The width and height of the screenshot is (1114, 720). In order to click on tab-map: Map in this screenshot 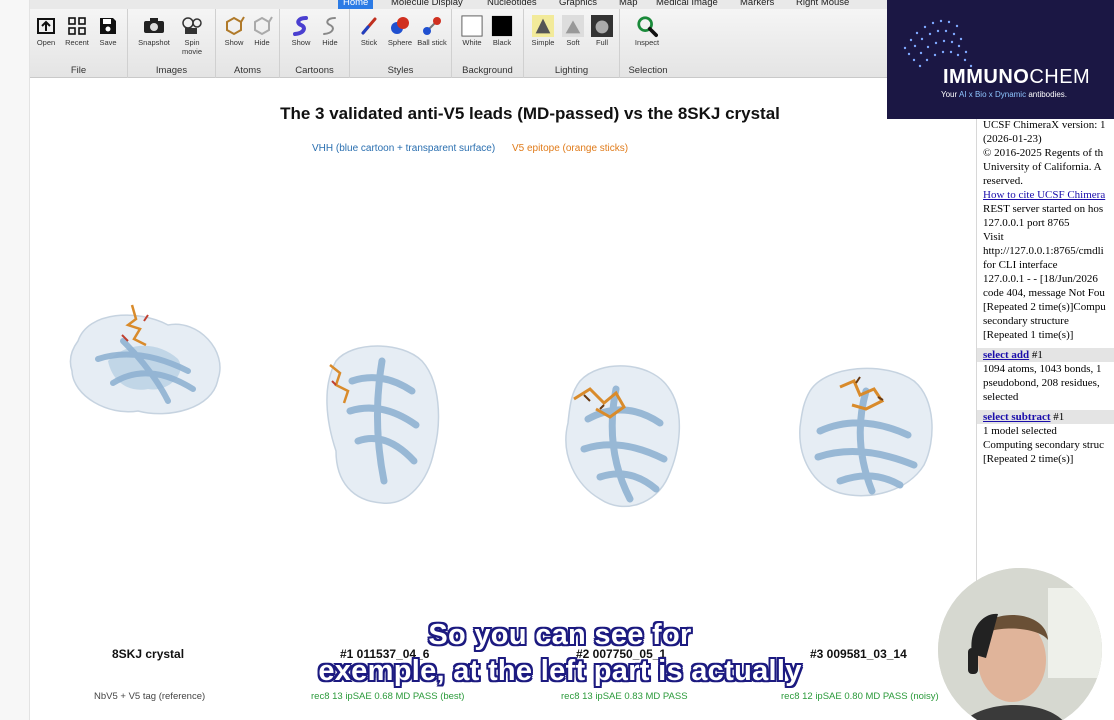, I will do `click(628, 4)`.